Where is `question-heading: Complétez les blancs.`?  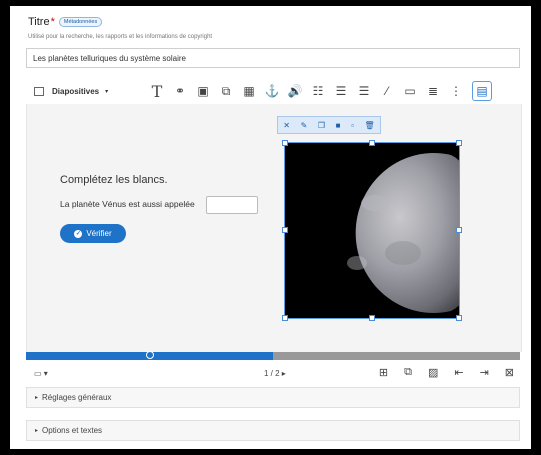 question-heading: Complétez les blancs. is located at coordinates (114, 180).